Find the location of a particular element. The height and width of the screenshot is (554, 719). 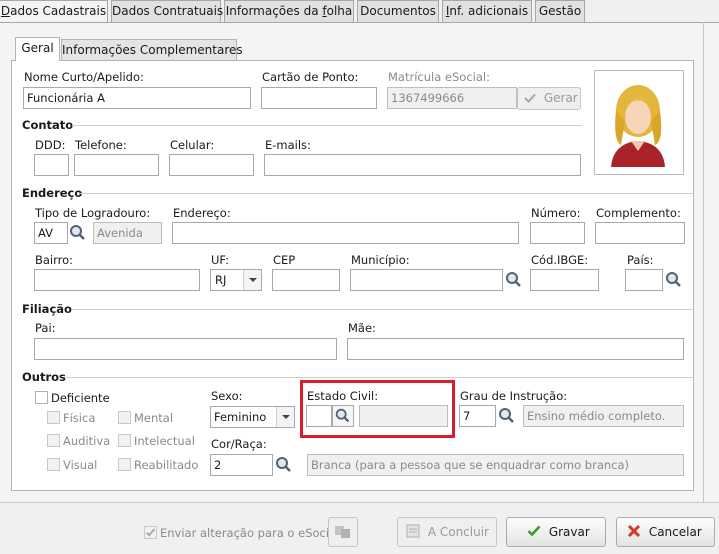

mental-label: Mental is located at coordinates (154, 418).